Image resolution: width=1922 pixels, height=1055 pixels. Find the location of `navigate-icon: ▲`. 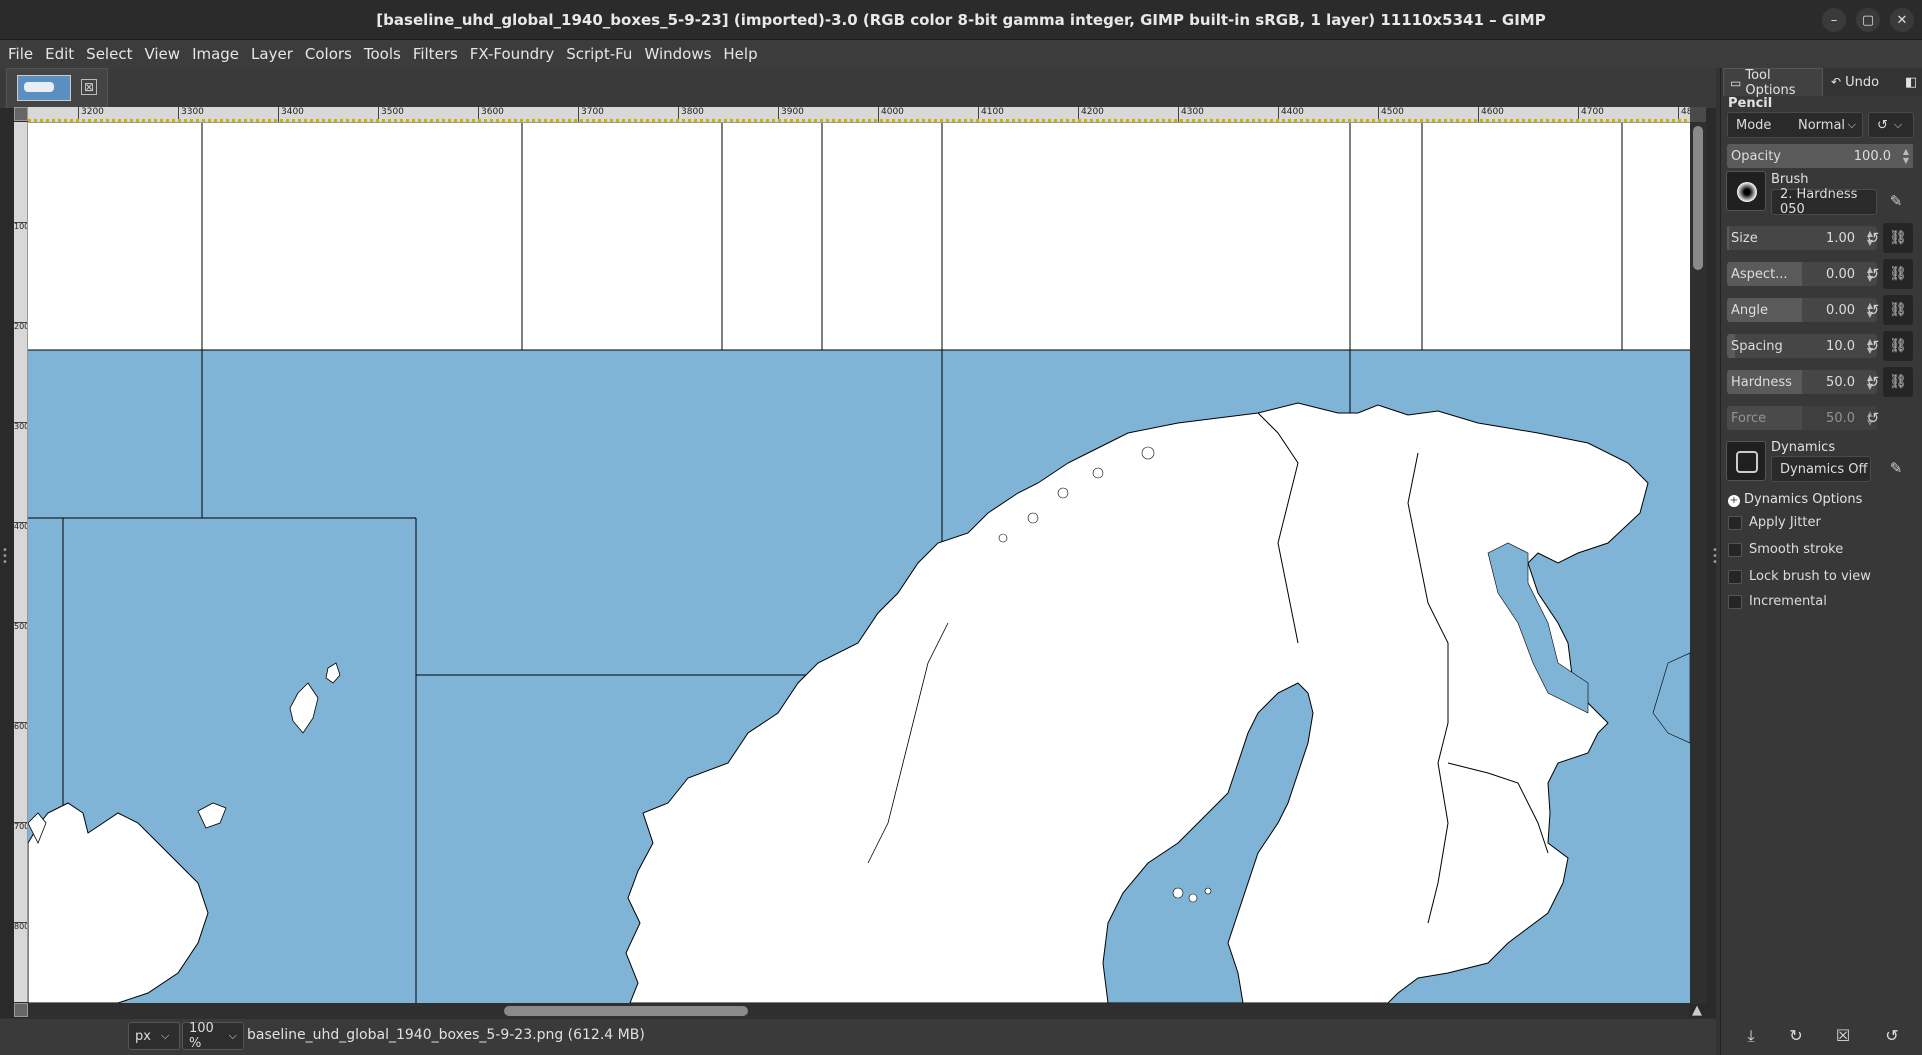

navigate-icon: ▲ is located at coordinates (1700, 1011).